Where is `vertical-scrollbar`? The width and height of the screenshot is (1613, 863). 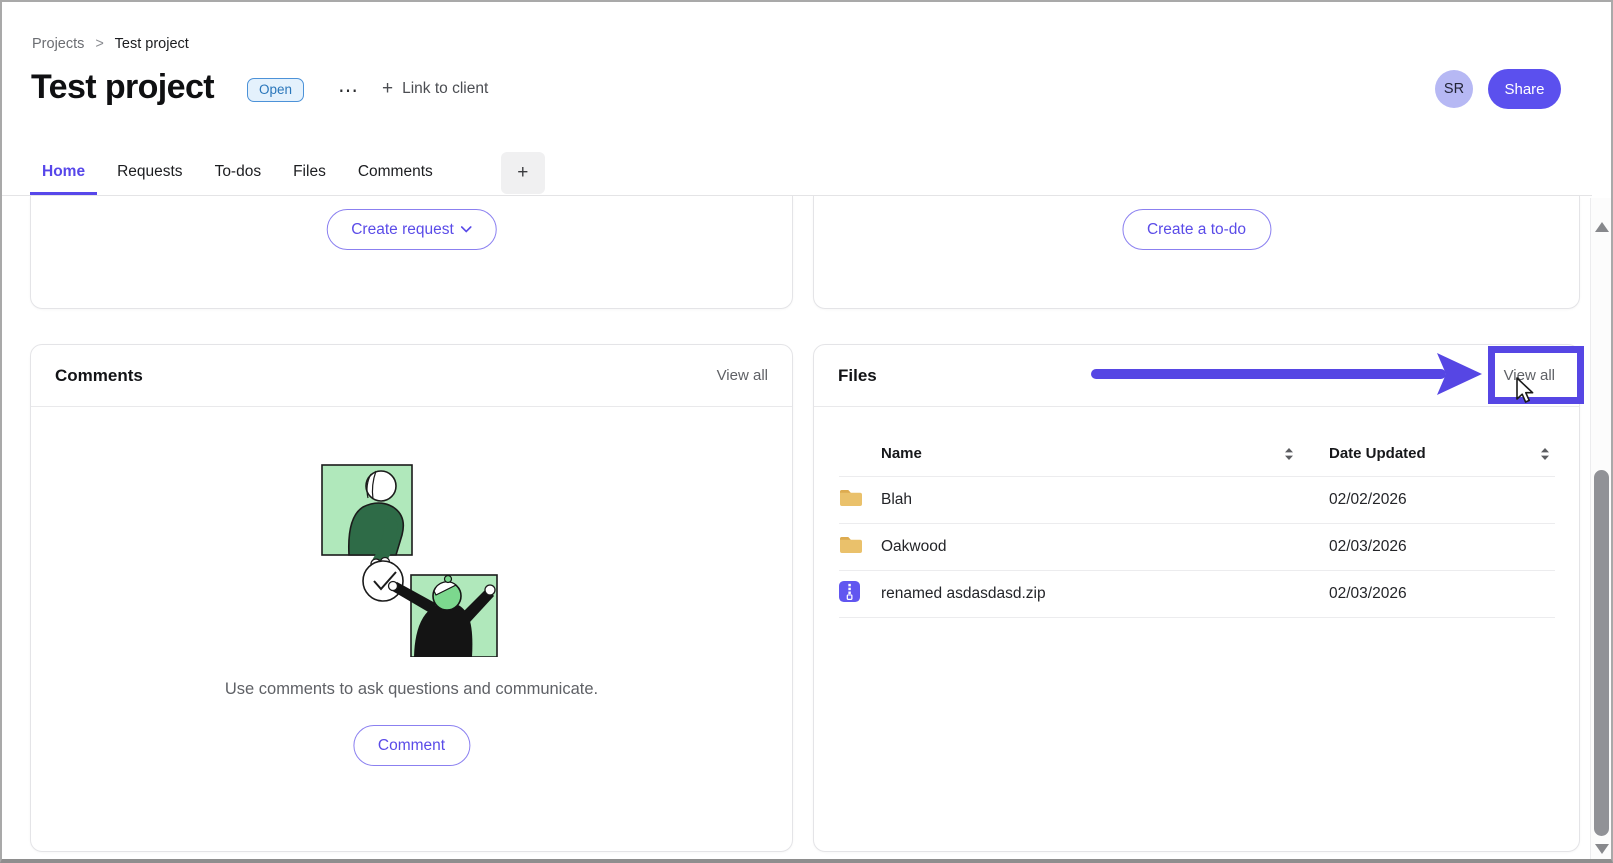
vertical-scrollbar is located at coordinates (1600, 528).